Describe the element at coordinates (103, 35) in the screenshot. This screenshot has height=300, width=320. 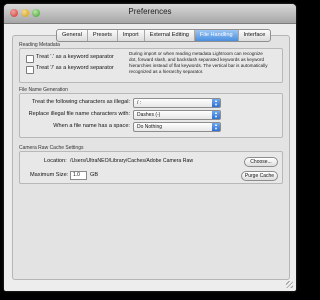
I see `tab-presets: Presets` at that location.